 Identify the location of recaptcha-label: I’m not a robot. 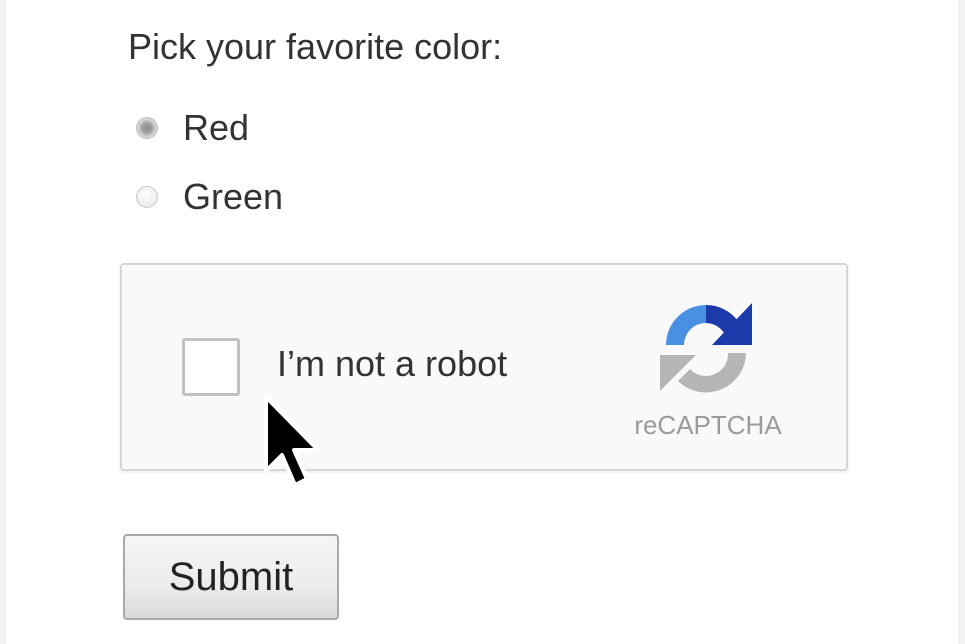
(392, 364).